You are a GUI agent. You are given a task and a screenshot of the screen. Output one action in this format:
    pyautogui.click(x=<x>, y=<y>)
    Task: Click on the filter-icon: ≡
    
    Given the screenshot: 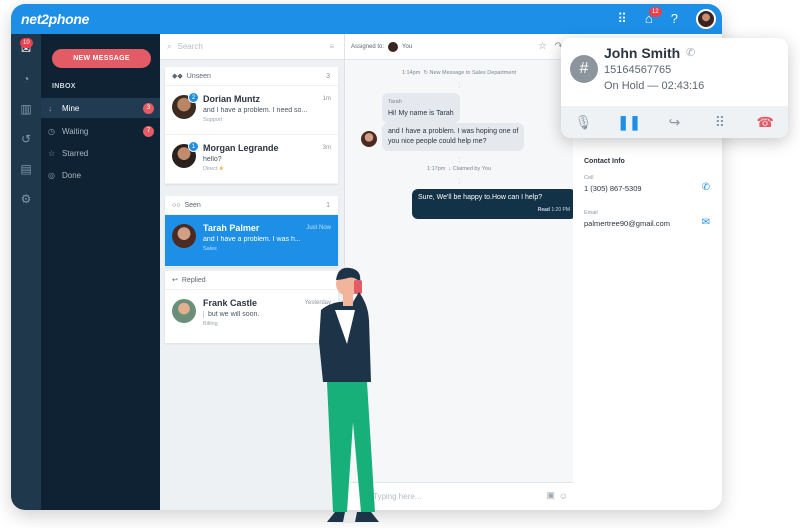 What is the action you would take?
    pyautogui.click(x=331, y=46)
    